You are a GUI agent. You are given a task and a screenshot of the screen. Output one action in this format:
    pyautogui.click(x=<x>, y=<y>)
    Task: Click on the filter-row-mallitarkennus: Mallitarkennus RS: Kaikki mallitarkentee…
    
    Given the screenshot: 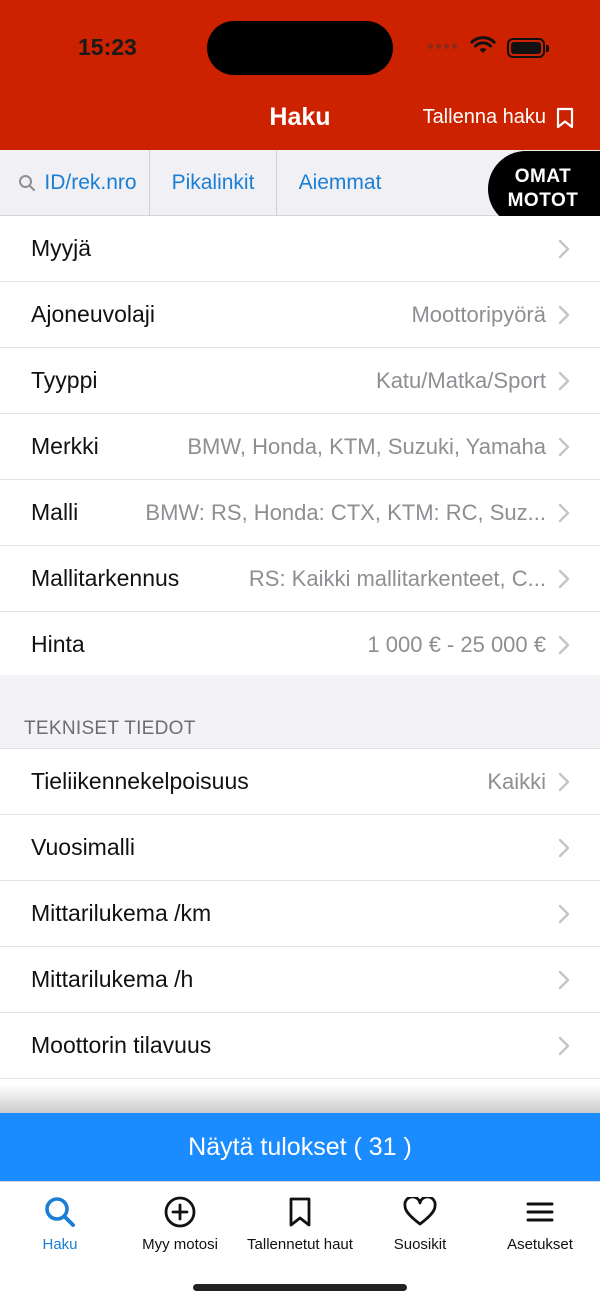 What is the action you would take?
    pyautogui.click(x=300, y=579)
    